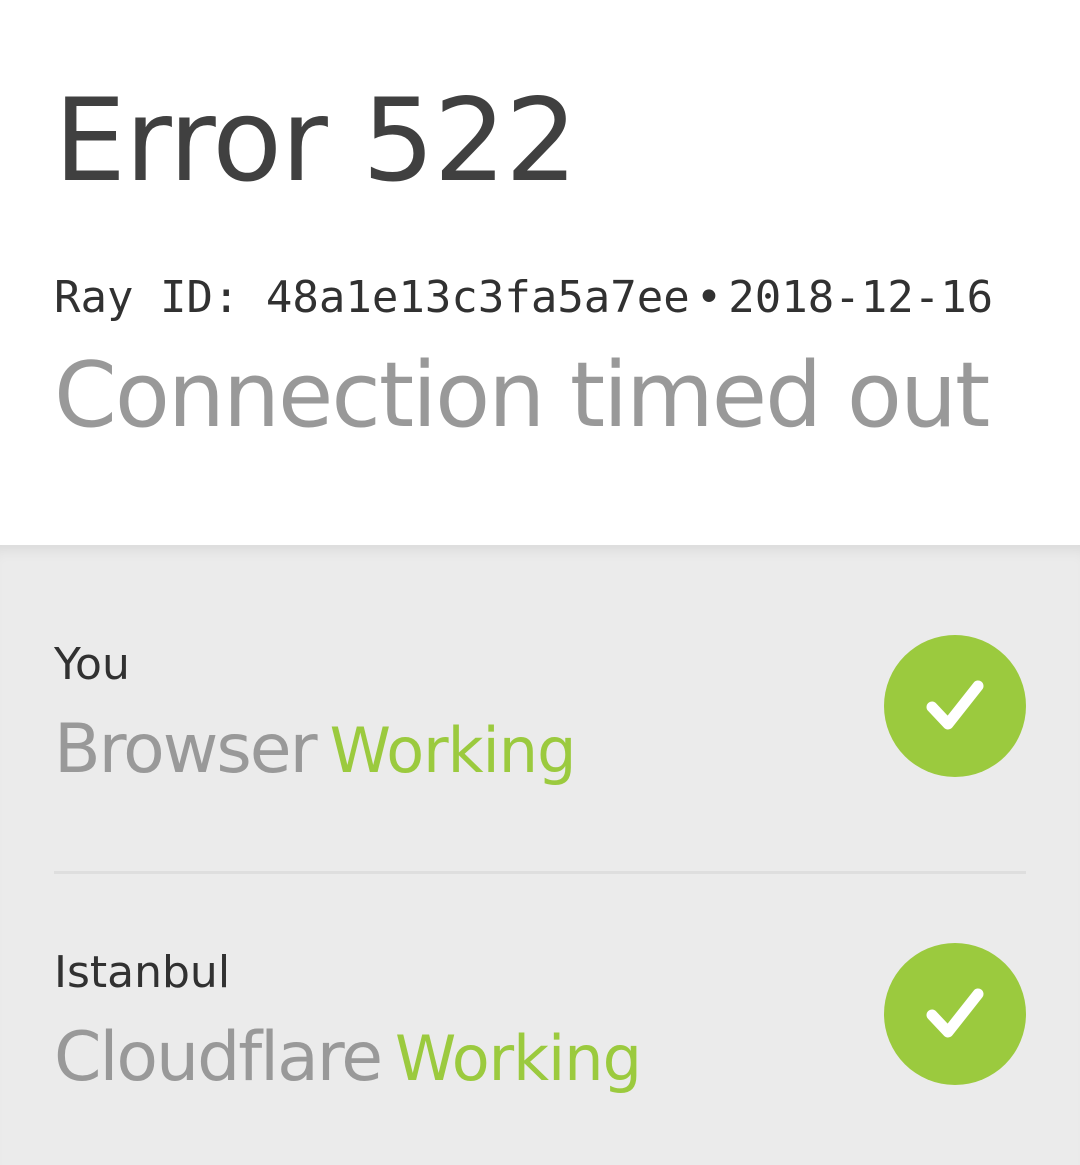 The height and width of the screenshot is (1165, 1080). Describe the element at coordinates (372, 297) in the screenshot. I see `ray-id: Ray ID: 48a1e13c3fa5a7ee` at that location.